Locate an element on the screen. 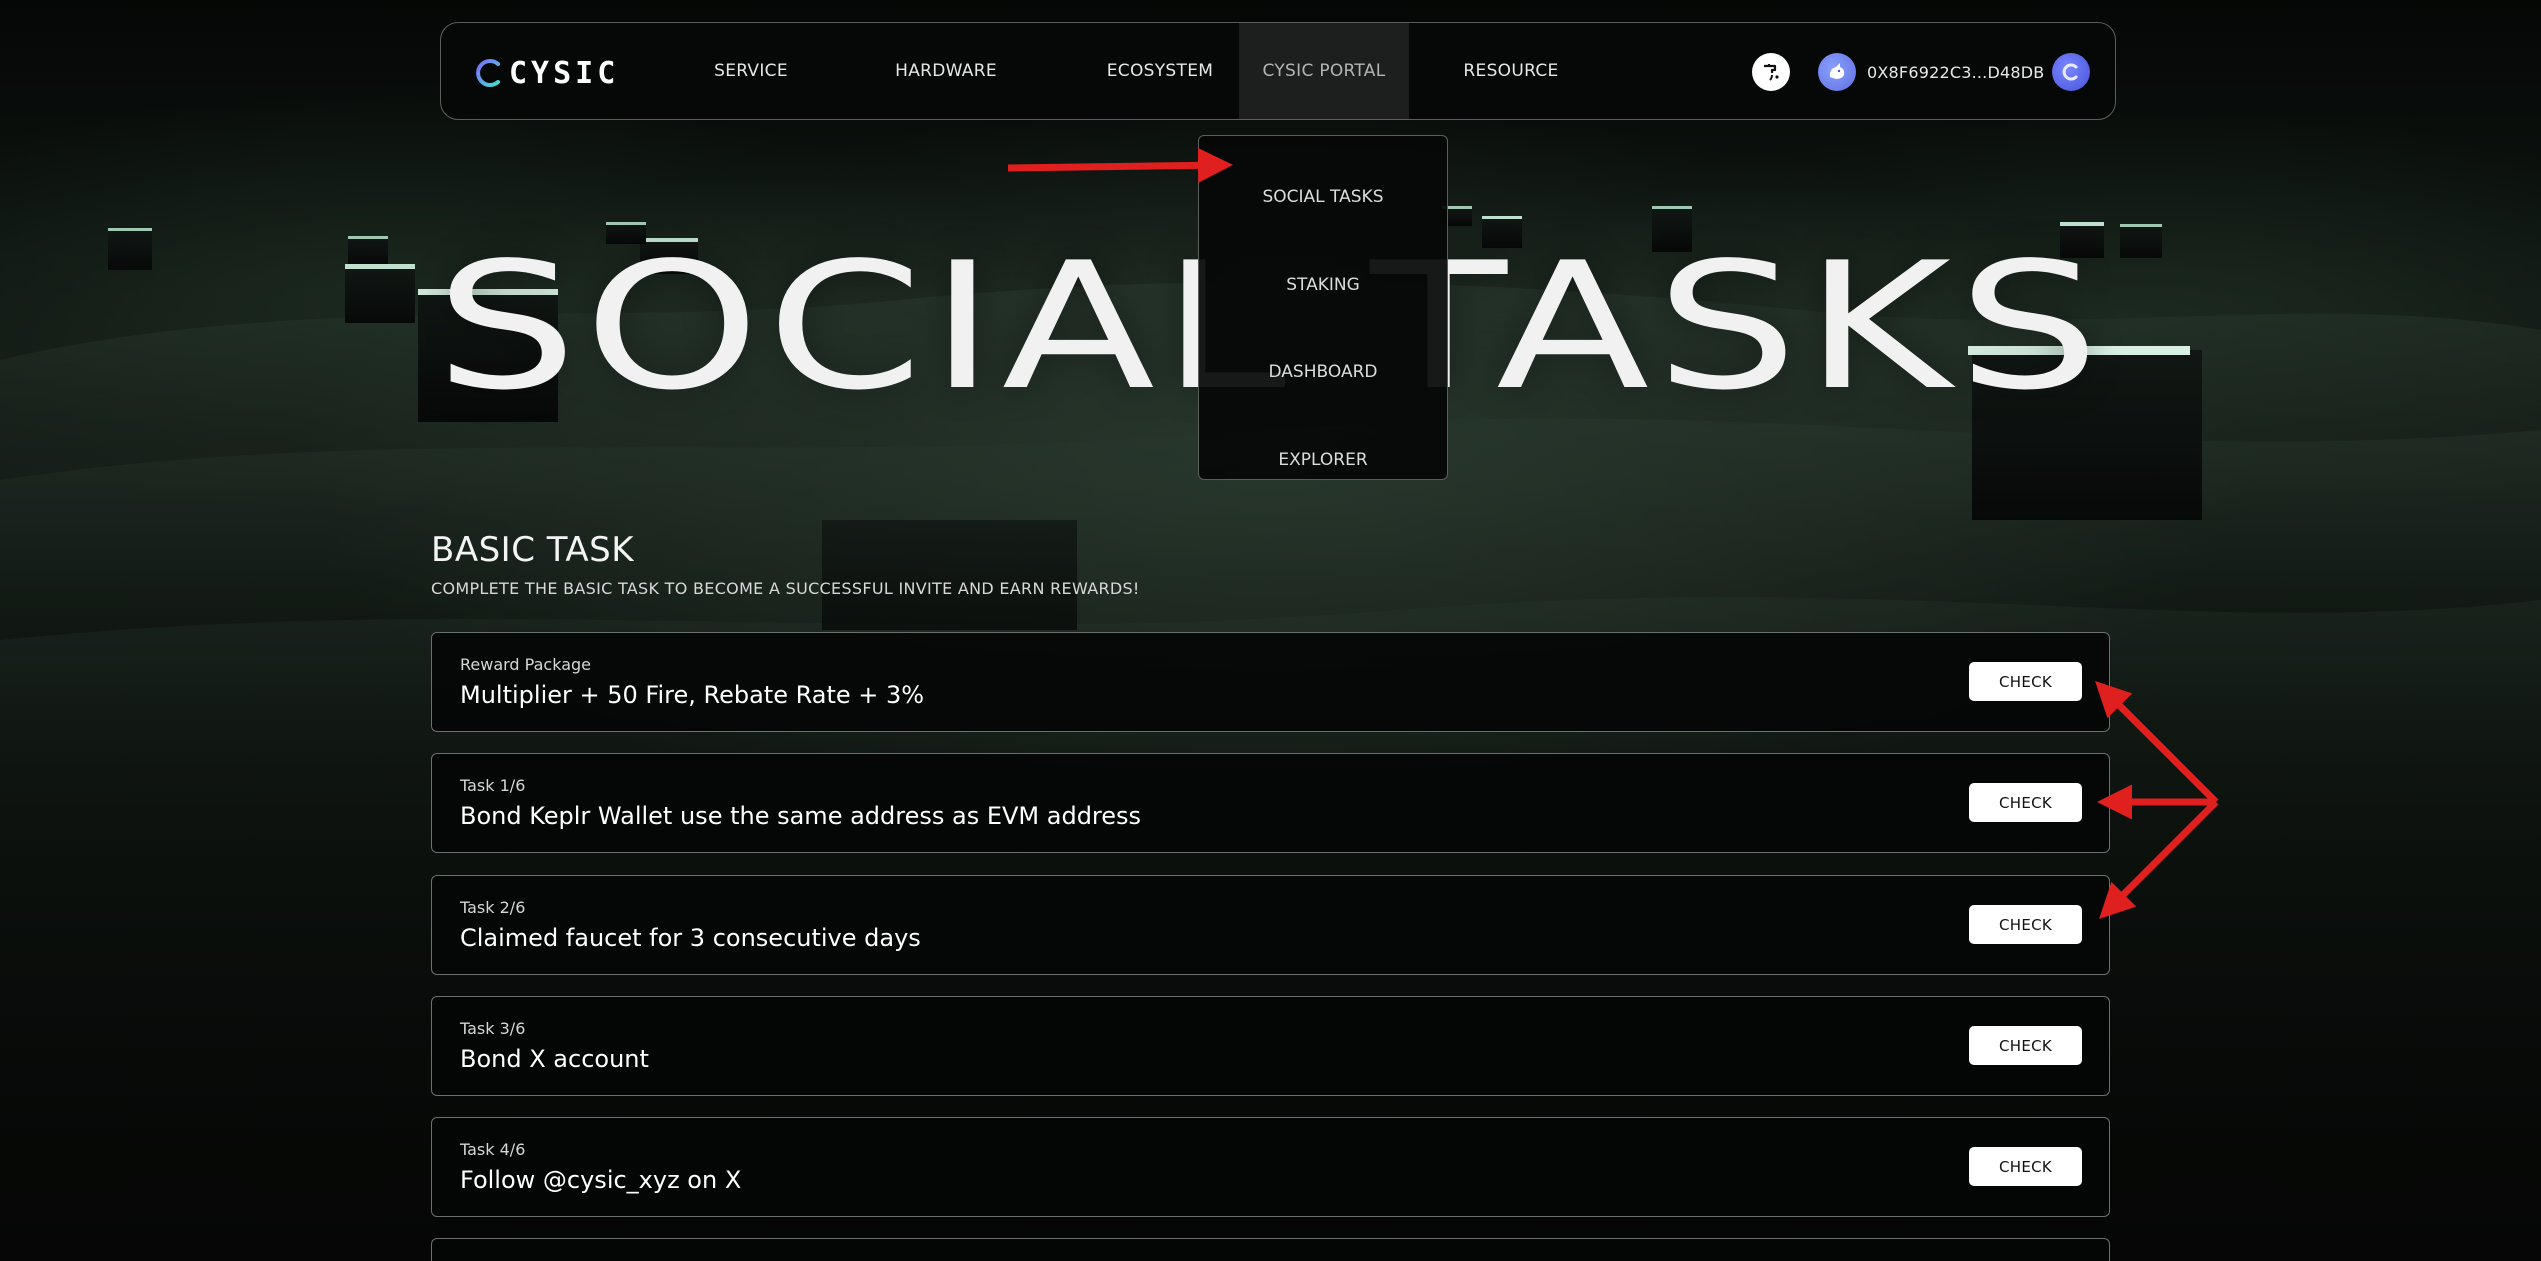  faucet-button is located at coordinates (1771, 72).